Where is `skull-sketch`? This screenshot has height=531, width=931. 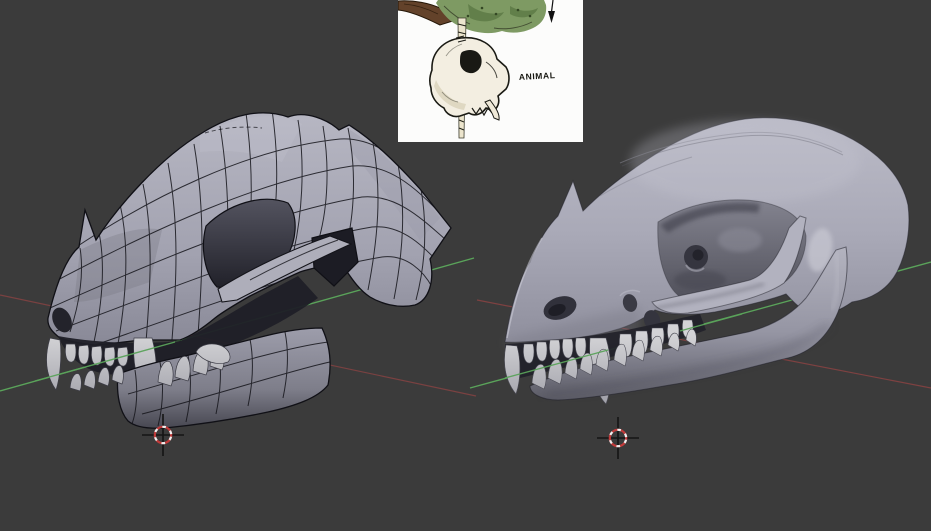
skull-sketch is located at coordinates (469, 78).